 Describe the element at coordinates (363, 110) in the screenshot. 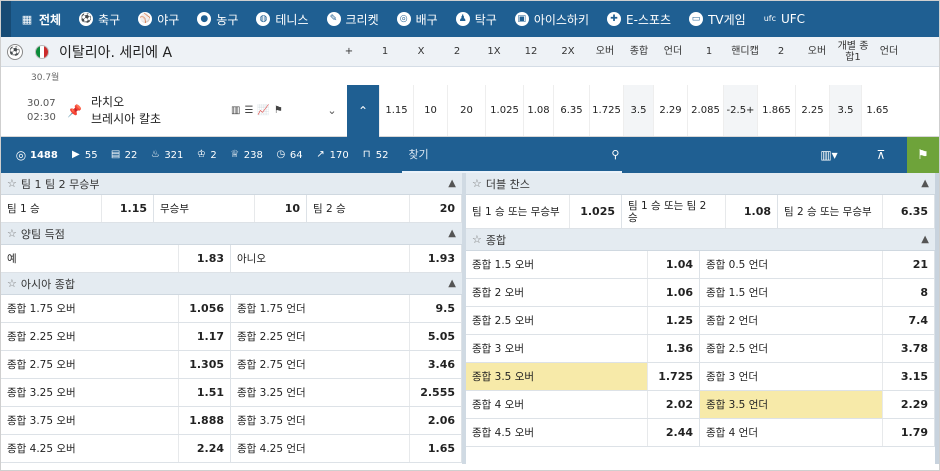

I see `collapse-markets-button: ⌃` at that location.